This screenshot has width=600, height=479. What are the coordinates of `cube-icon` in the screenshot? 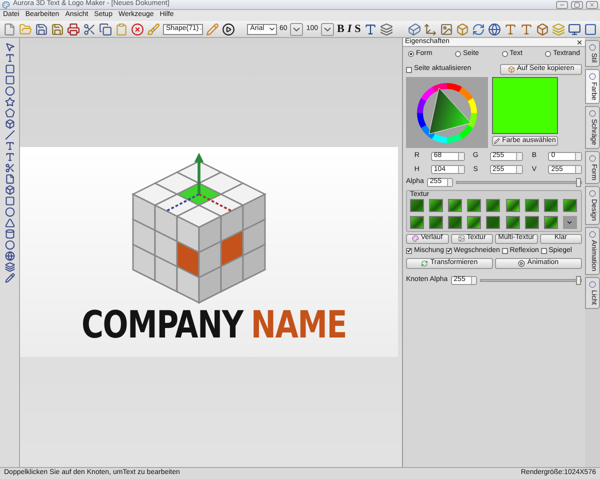 It's located at (414, 29).